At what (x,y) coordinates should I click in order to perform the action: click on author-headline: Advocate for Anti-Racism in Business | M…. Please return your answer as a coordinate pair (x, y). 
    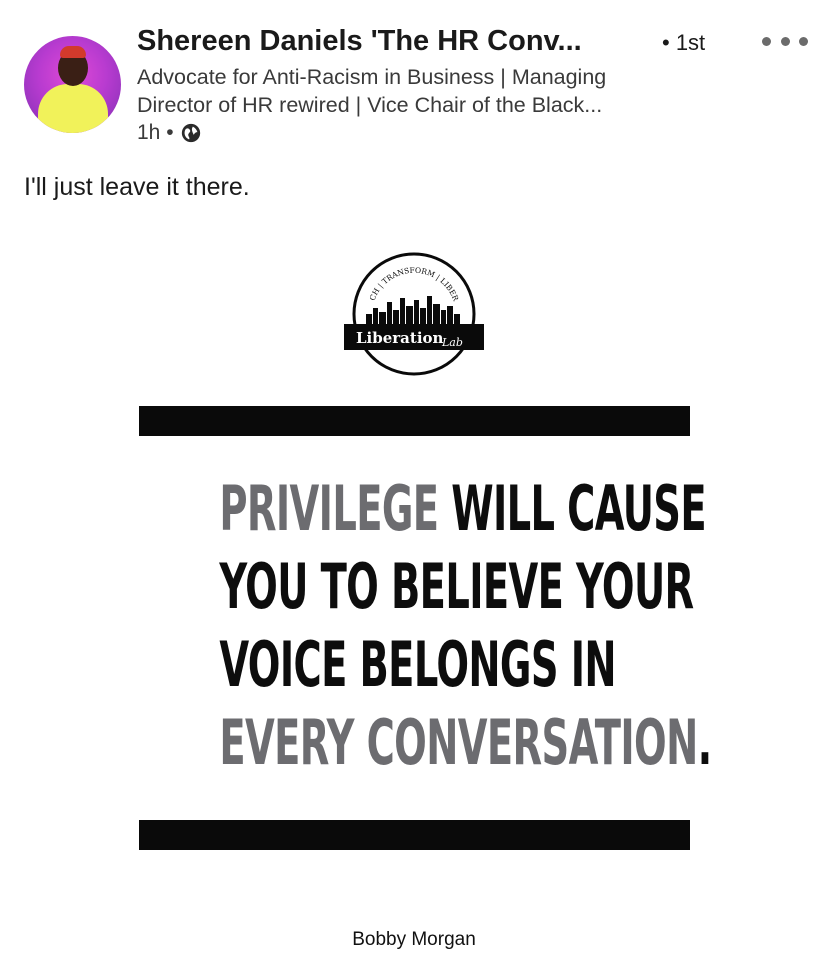
    Looking at the image, I should click on (457, 91).